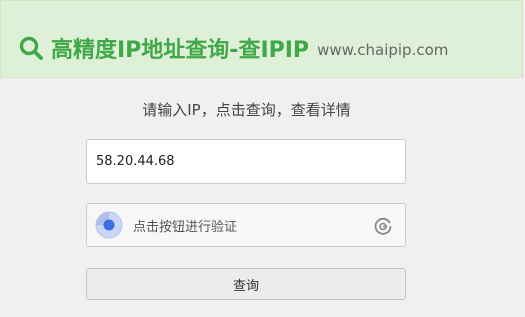  What do you see at coordinates (246, 161) in the screenshot?
I see `ip-input` at bounding box center [246, 161].